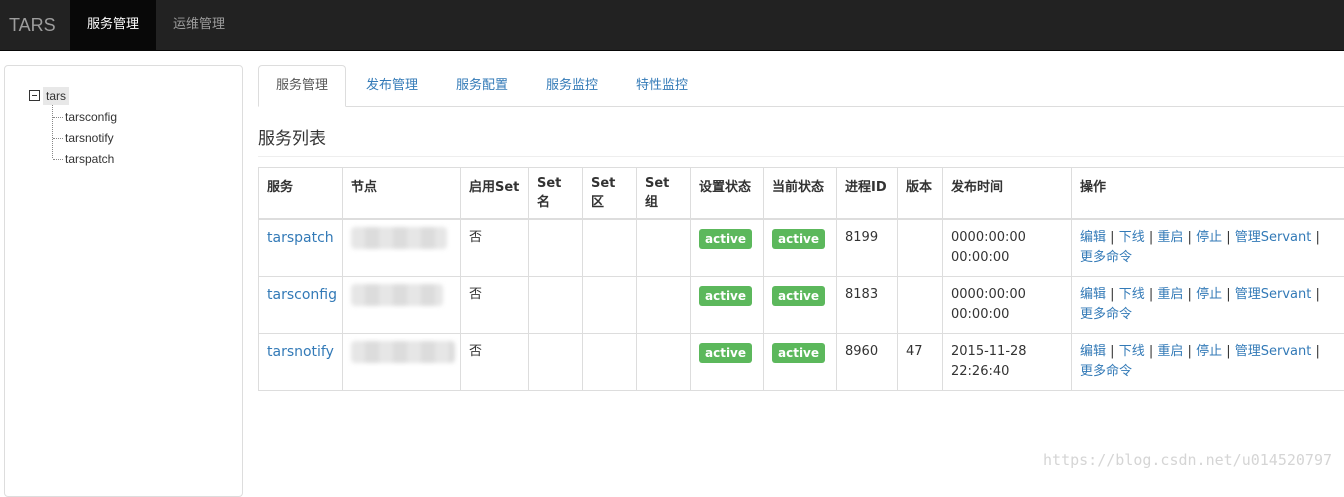 This screenshot has height=497, width=1344. What do you see at coordinates (392, 86) in the screenshot?
I see `tab-release-management: 发布管理` at bounding box center [392, 86].